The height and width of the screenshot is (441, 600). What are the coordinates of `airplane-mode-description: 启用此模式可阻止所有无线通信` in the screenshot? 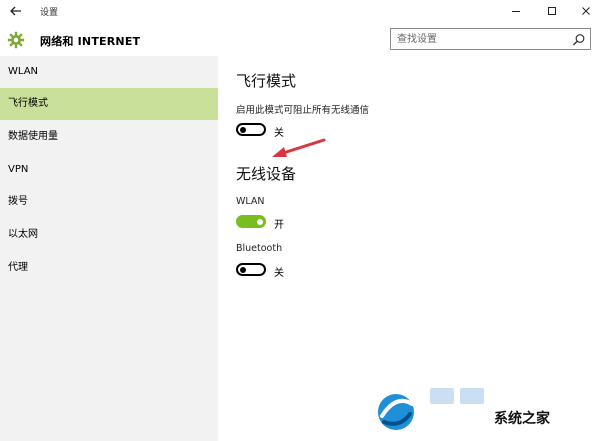 It's located at (303, 110).